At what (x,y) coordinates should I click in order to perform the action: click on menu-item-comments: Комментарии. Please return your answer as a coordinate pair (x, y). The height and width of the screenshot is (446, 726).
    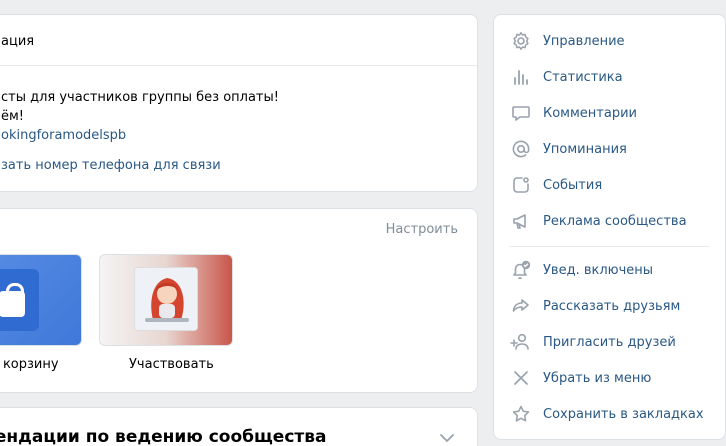
    Looking at the image, I should click on (573, 113).